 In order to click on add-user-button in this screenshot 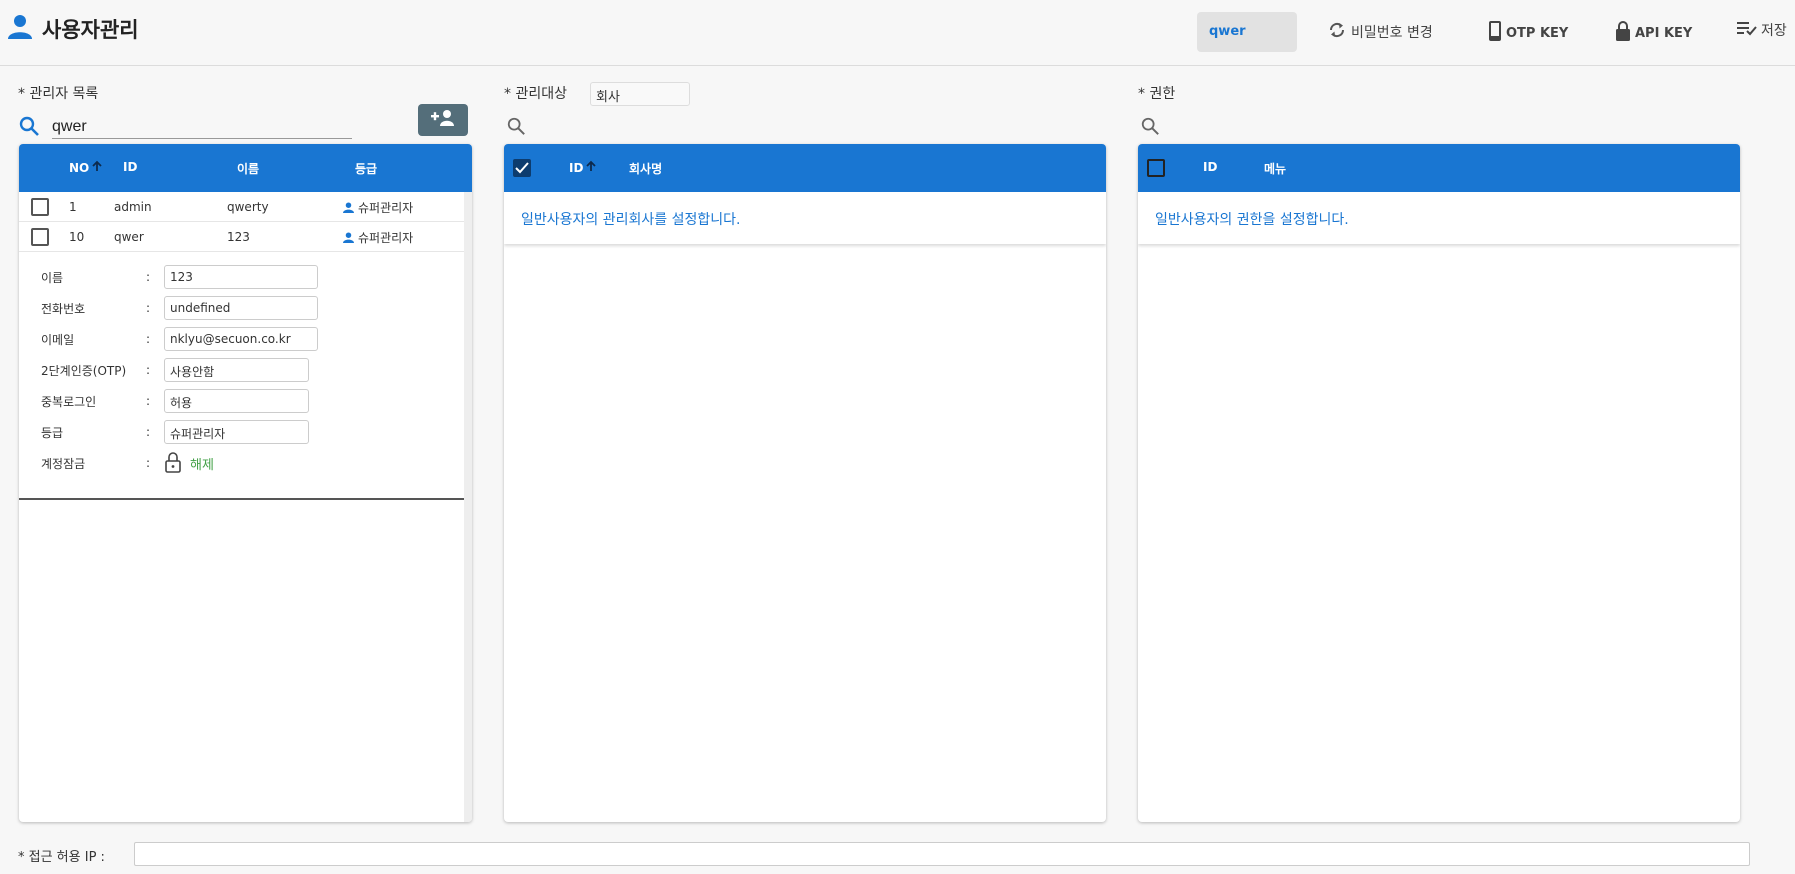, I will do `click(443, 120)`.